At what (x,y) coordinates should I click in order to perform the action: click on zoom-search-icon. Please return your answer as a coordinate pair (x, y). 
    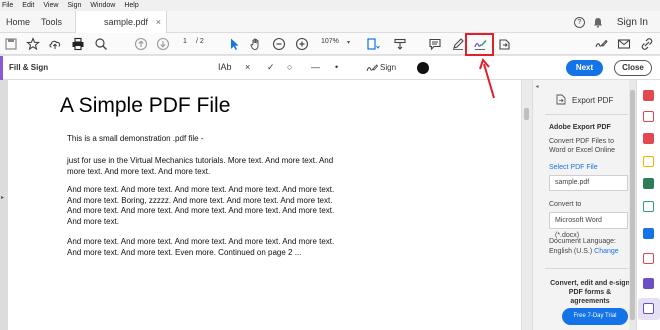
    Looking at the image, I should click on (101, 44).